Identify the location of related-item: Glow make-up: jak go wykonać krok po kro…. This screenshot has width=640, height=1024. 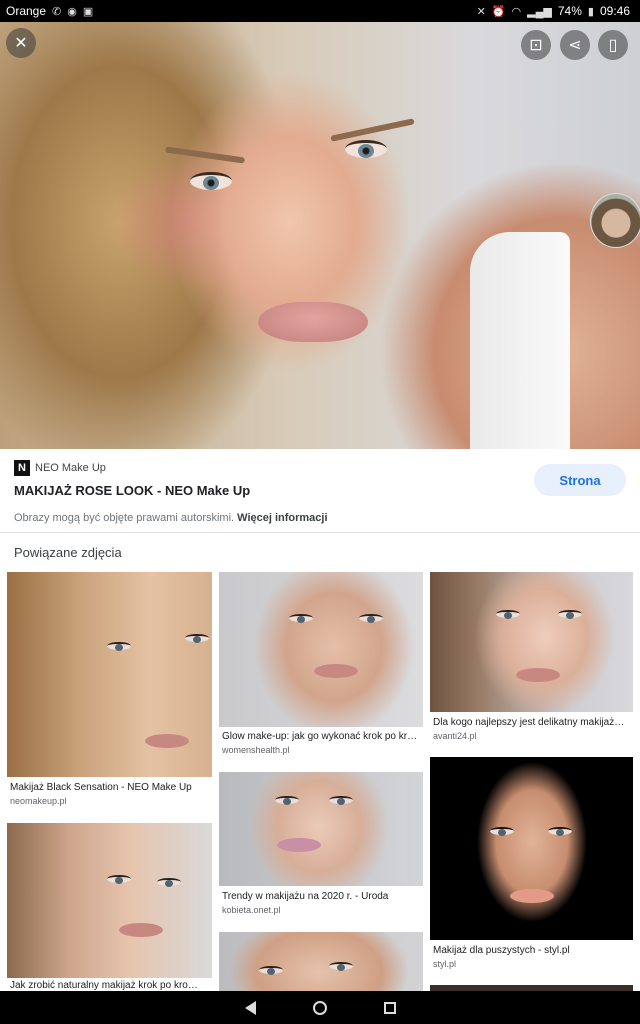
(321, 667).